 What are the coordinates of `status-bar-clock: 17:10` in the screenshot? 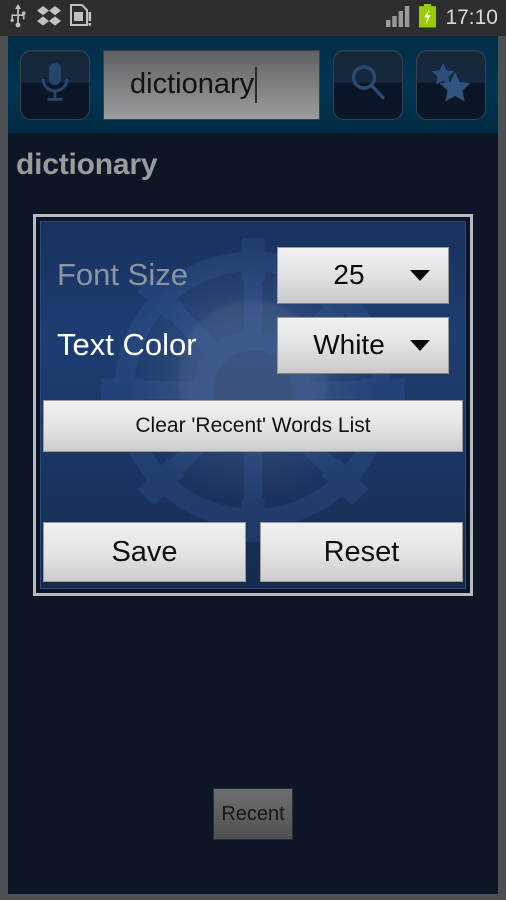 It's located at (471, 17).